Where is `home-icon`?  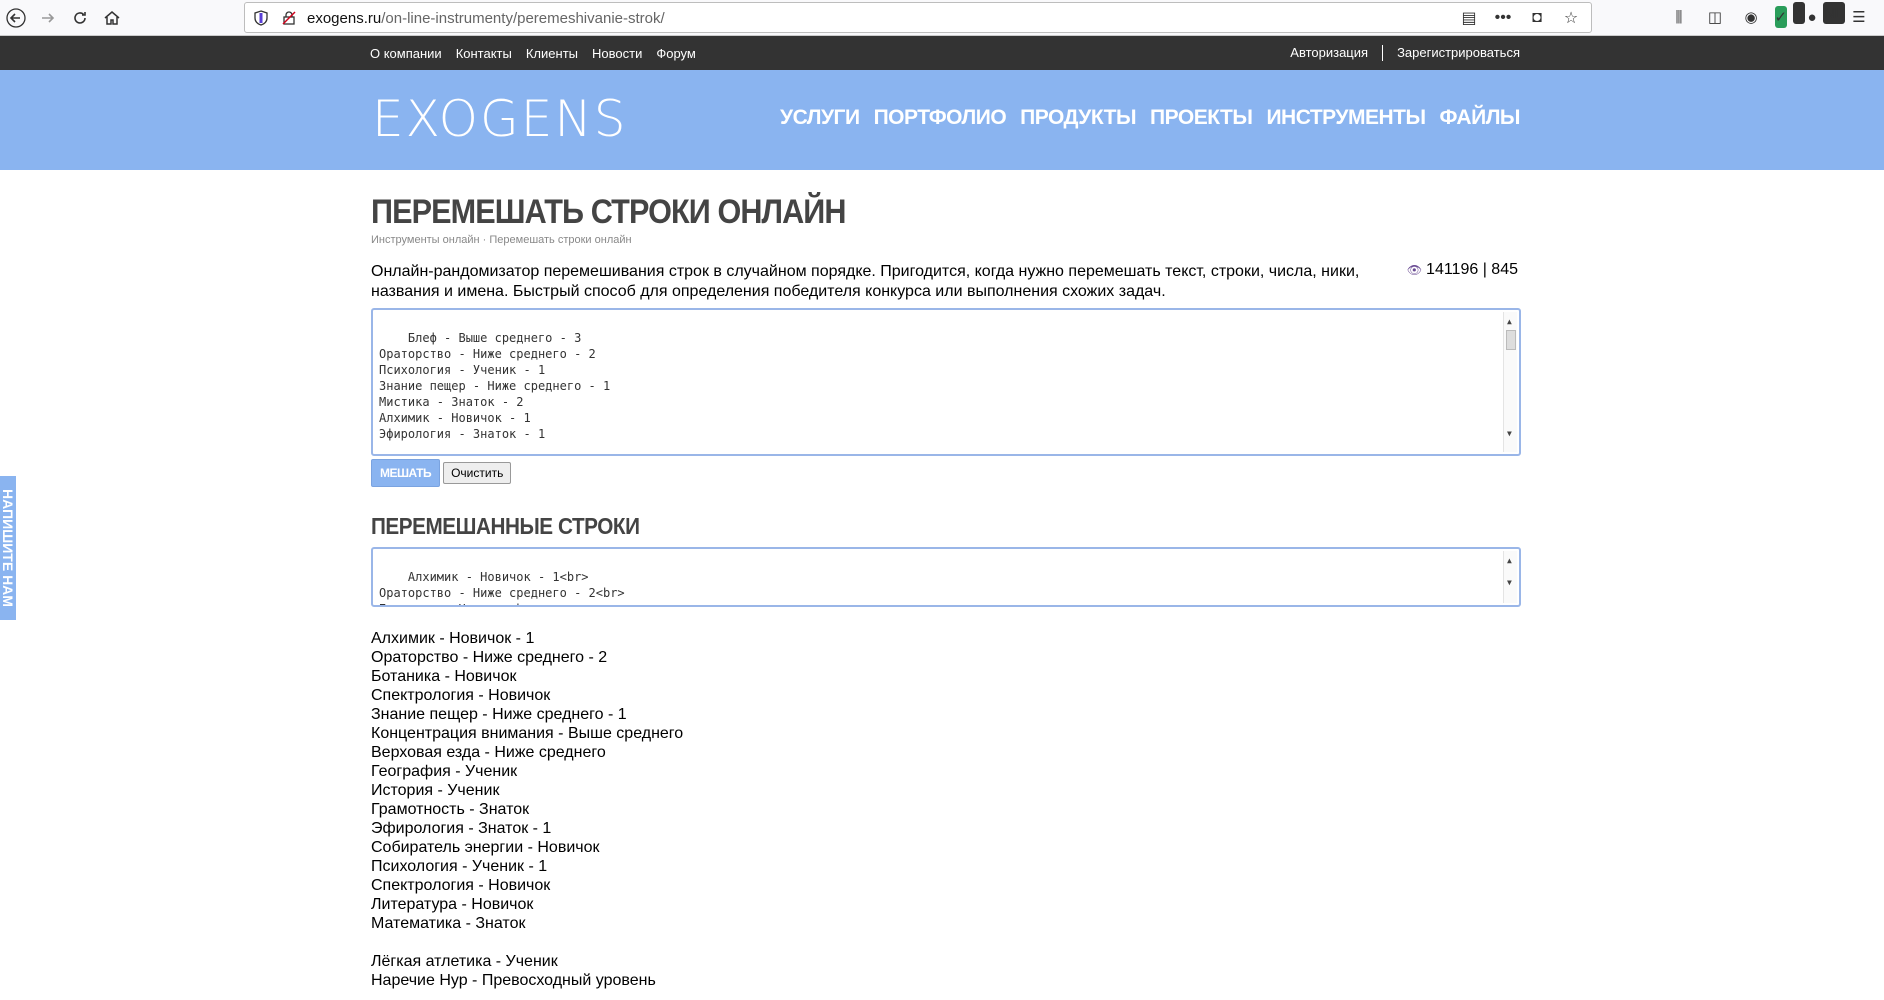 home-icon is located at coordinates (112, 18).